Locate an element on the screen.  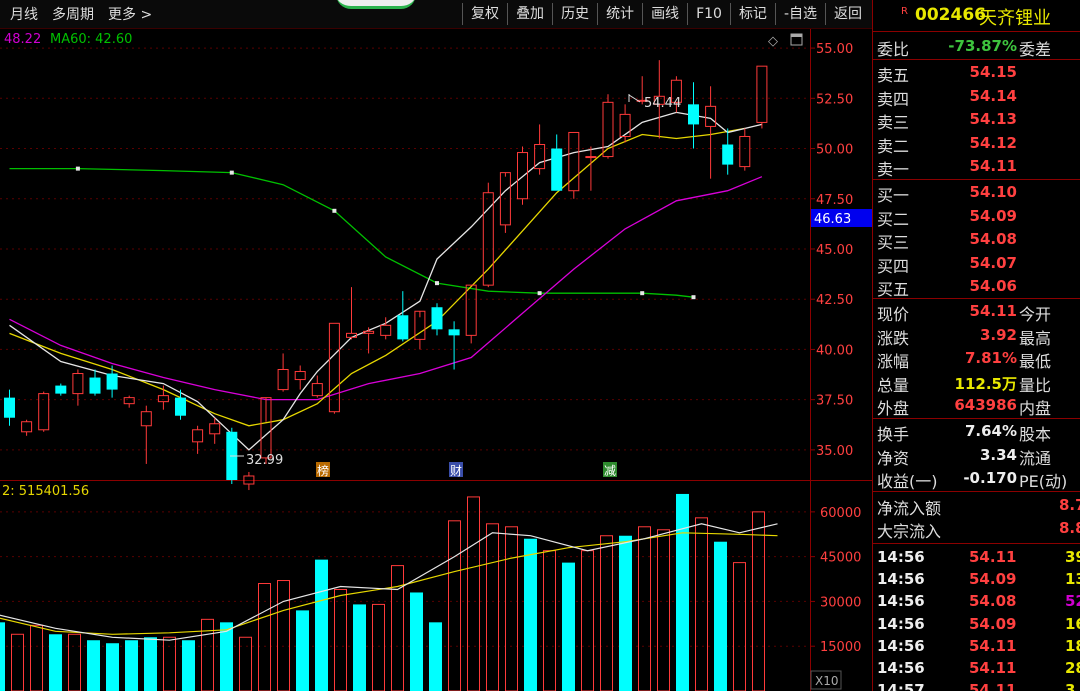
stat2-row-label2: 股本 is located at coordinates (1035, 434).